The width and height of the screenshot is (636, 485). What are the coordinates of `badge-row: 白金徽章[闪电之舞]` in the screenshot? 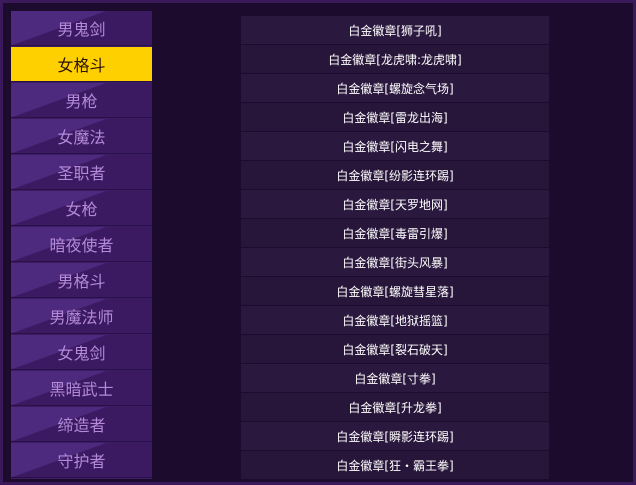 It's located at (395, 146).